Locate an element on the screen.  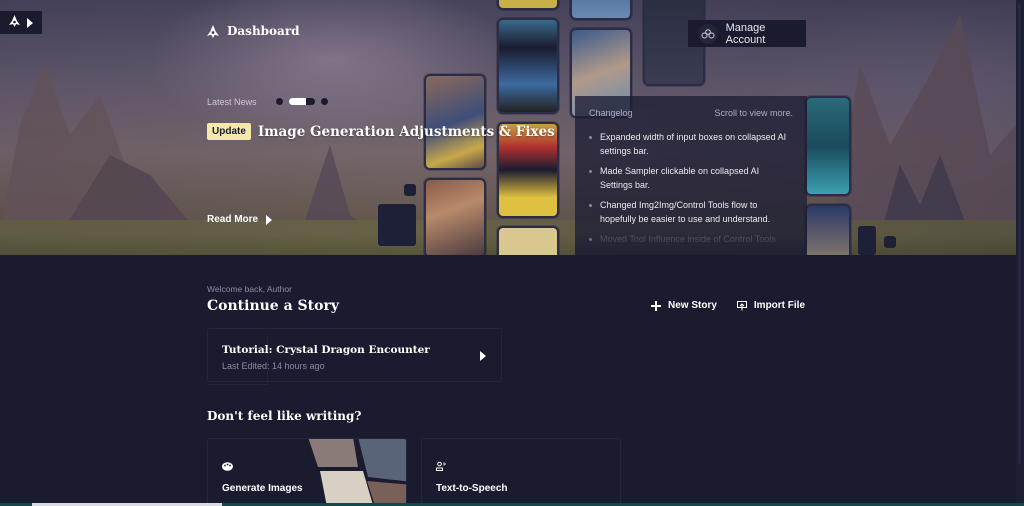
latest-news-label: Latest News is located at coordinates (232, 102).